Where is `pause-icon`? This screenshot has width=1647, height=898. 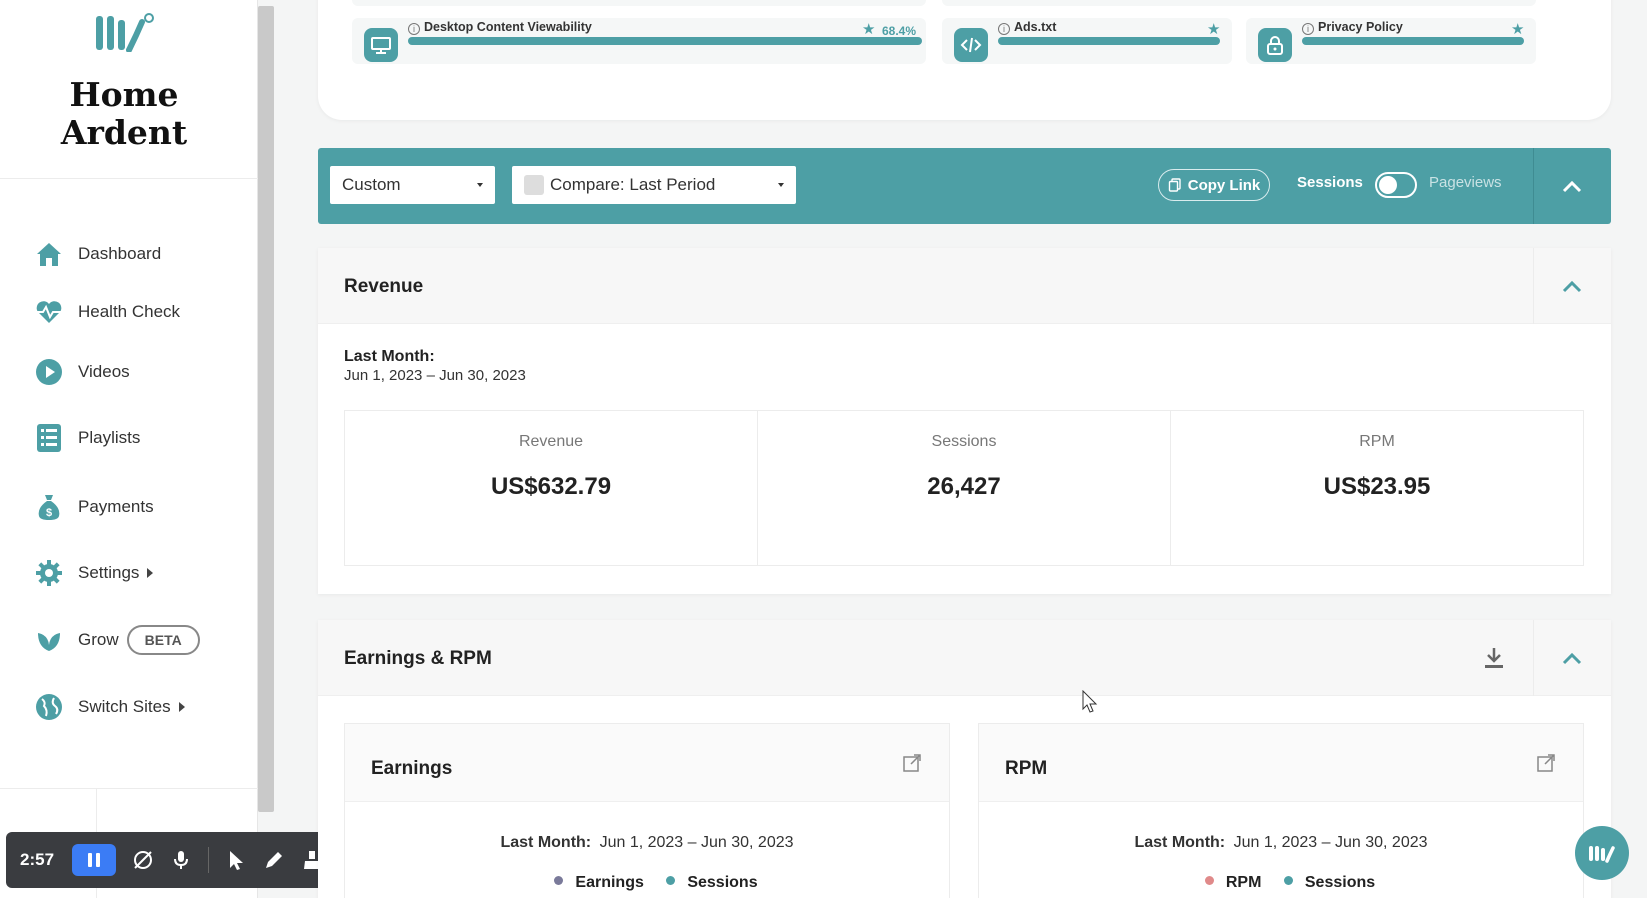 pause-icon is located at coordinates (94, 860).